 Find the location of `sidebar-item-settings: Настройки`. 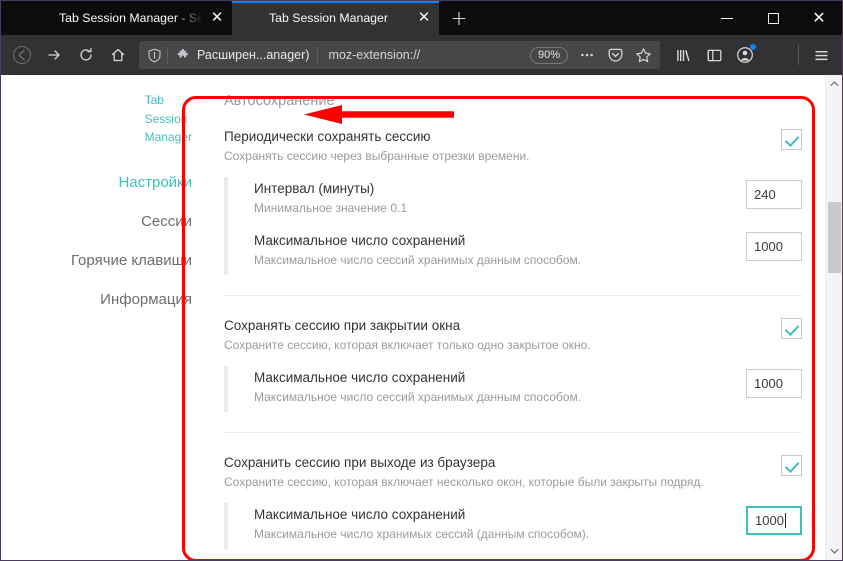

sidebar-item-settings: Настройки is located at coordinates (99, 182).